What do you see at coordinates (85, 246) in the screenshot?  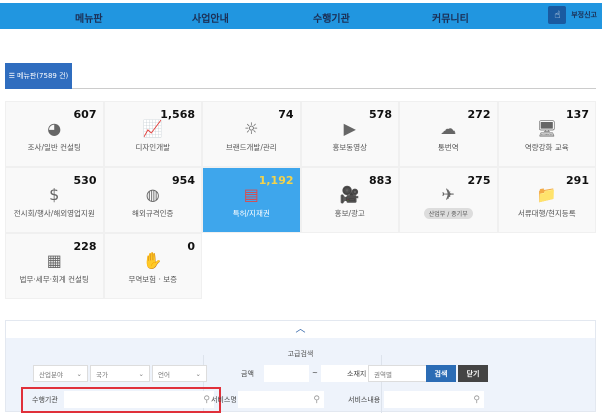 I see `category-count: 228` at bounding box center [85, 246].